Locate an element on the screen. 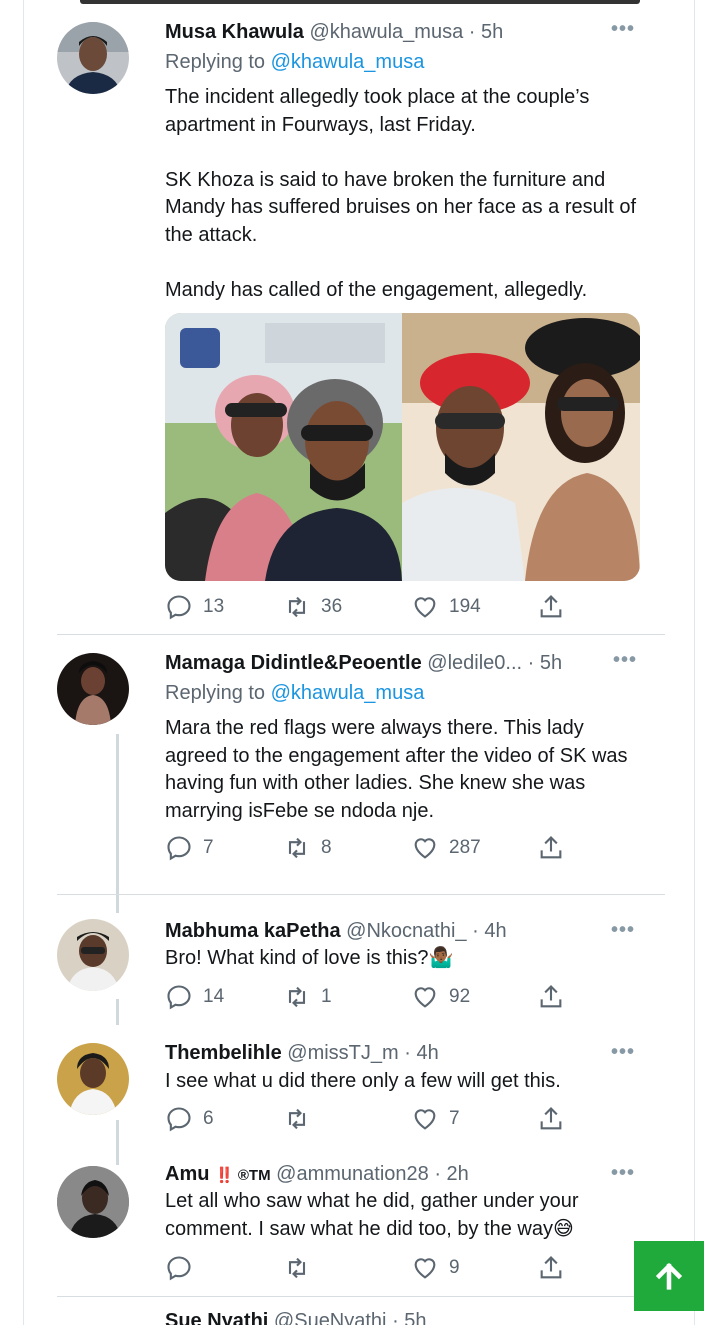 This screenshot has height=1325, width=720. tweet-header: Musa Khawula @khawula_musa · 5h is located at coordinates (334, 32).